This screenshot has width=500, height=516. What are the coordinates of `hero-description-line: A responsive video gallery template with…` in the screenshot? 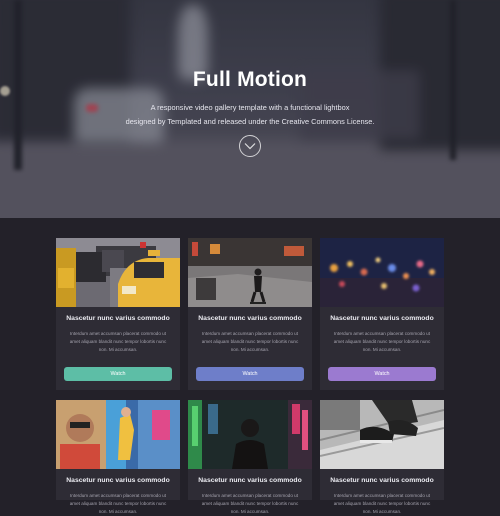 It's located at (250, 107).